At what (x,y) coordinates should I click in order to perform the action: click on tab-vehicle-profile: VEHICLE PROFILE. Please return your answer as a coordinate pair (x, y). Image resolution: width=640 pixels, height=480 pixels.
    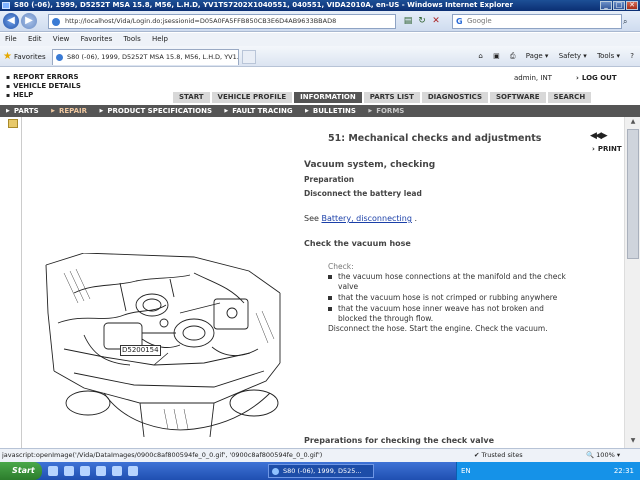
    Looking at the image, I should click on (252, 97).